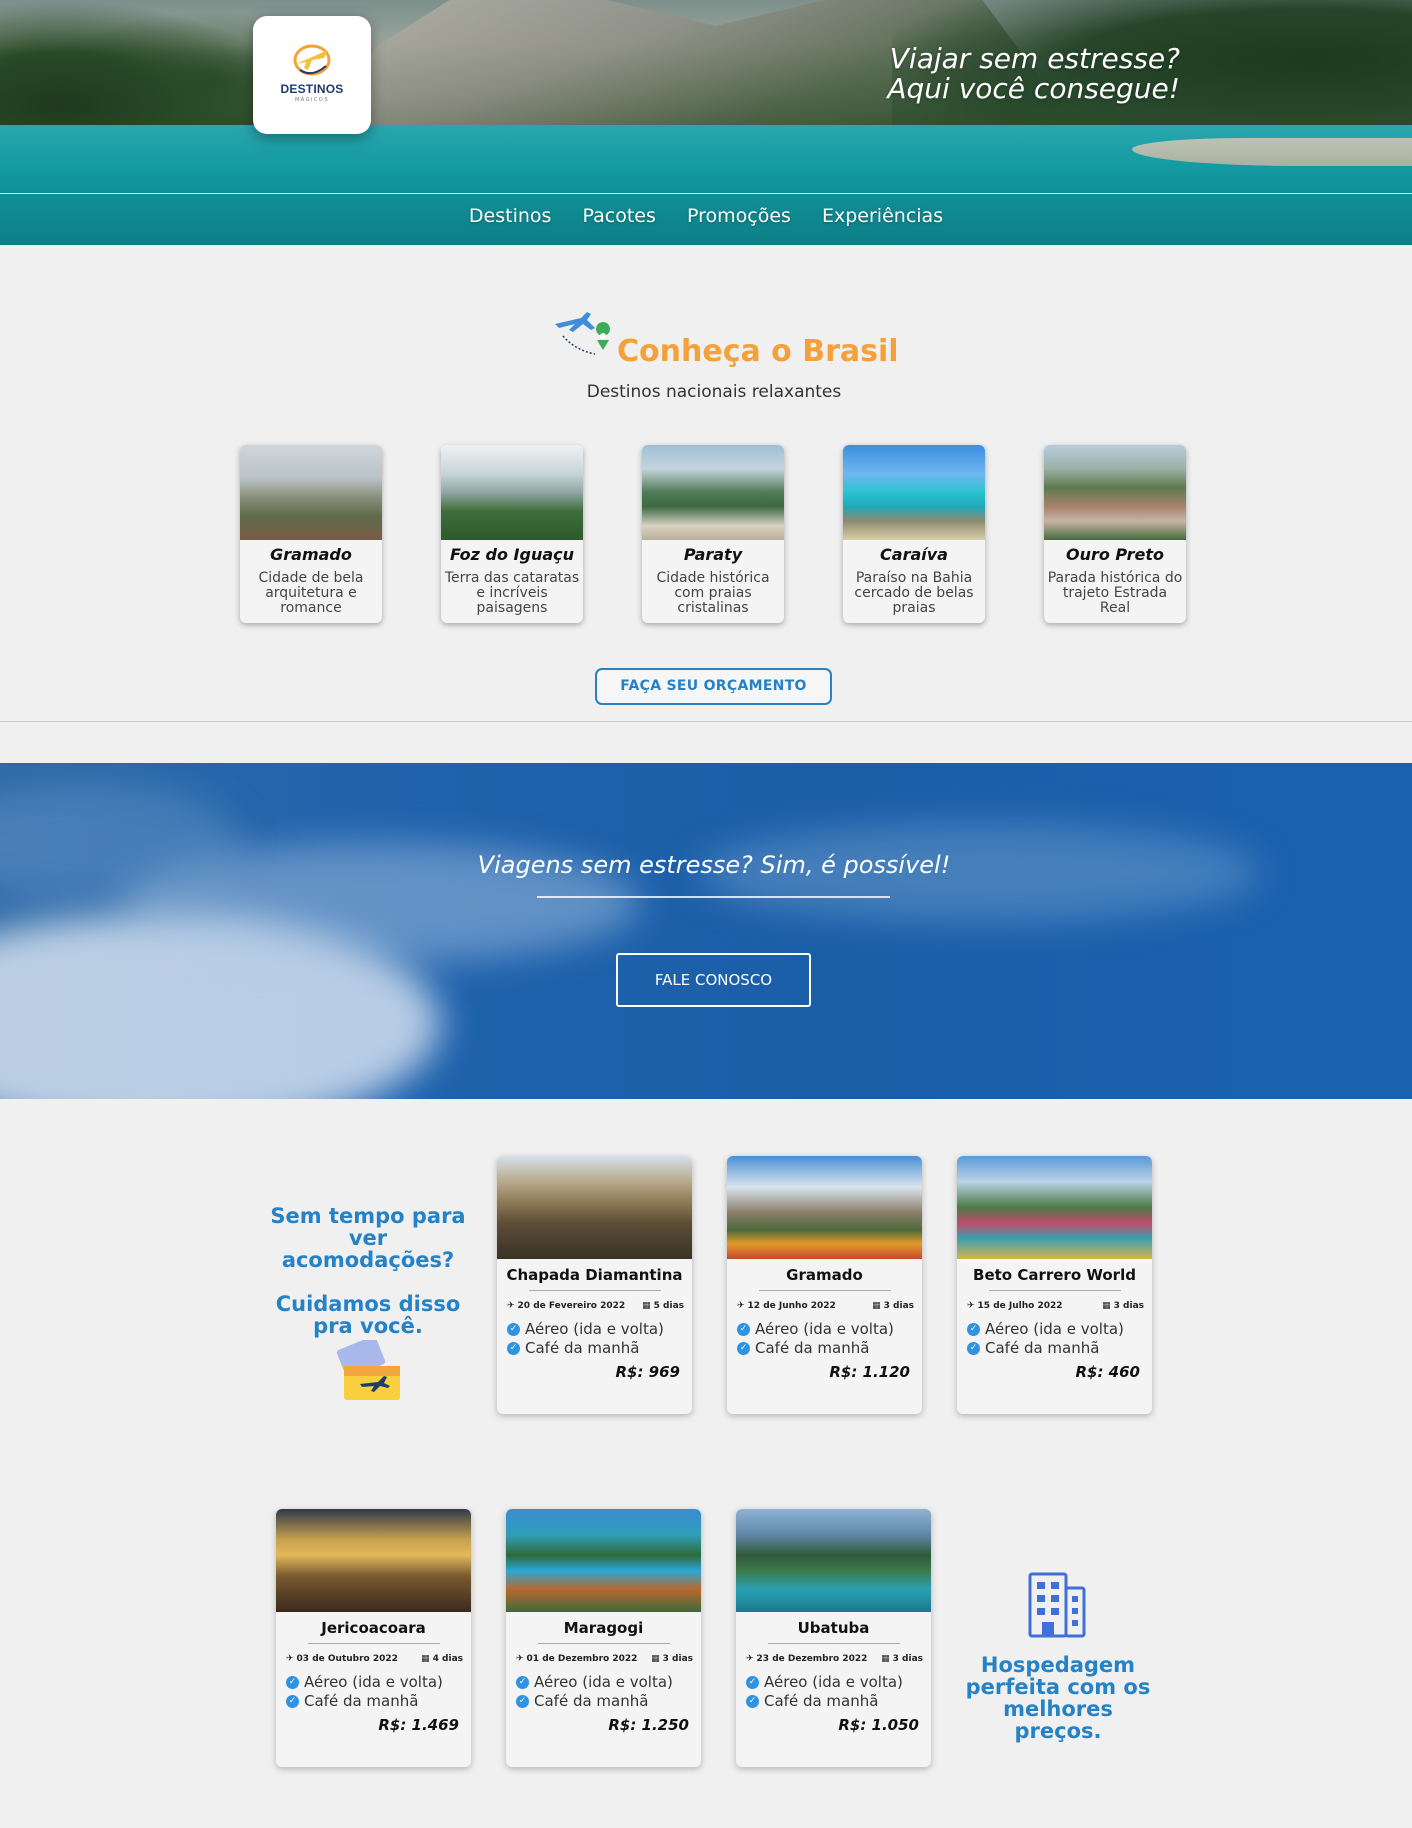  I want to click on package-price: R$: 1.050, so click(878, 1725).